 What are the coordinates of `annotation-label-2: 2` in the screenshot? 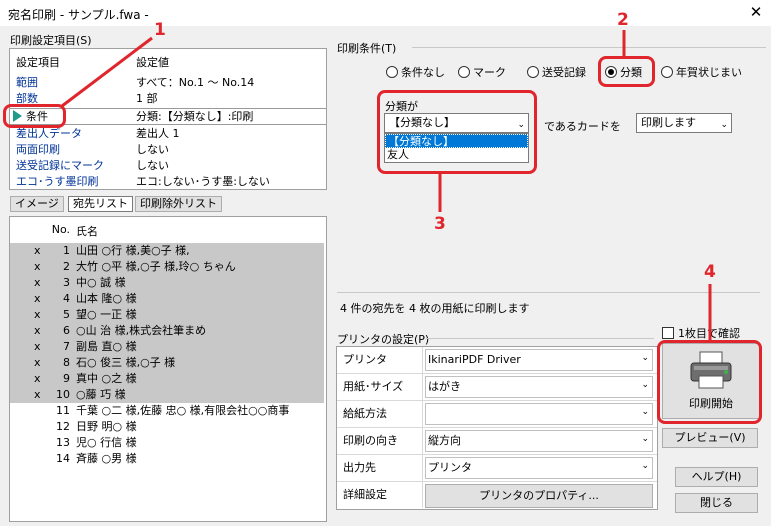 It's located at (623, 20).